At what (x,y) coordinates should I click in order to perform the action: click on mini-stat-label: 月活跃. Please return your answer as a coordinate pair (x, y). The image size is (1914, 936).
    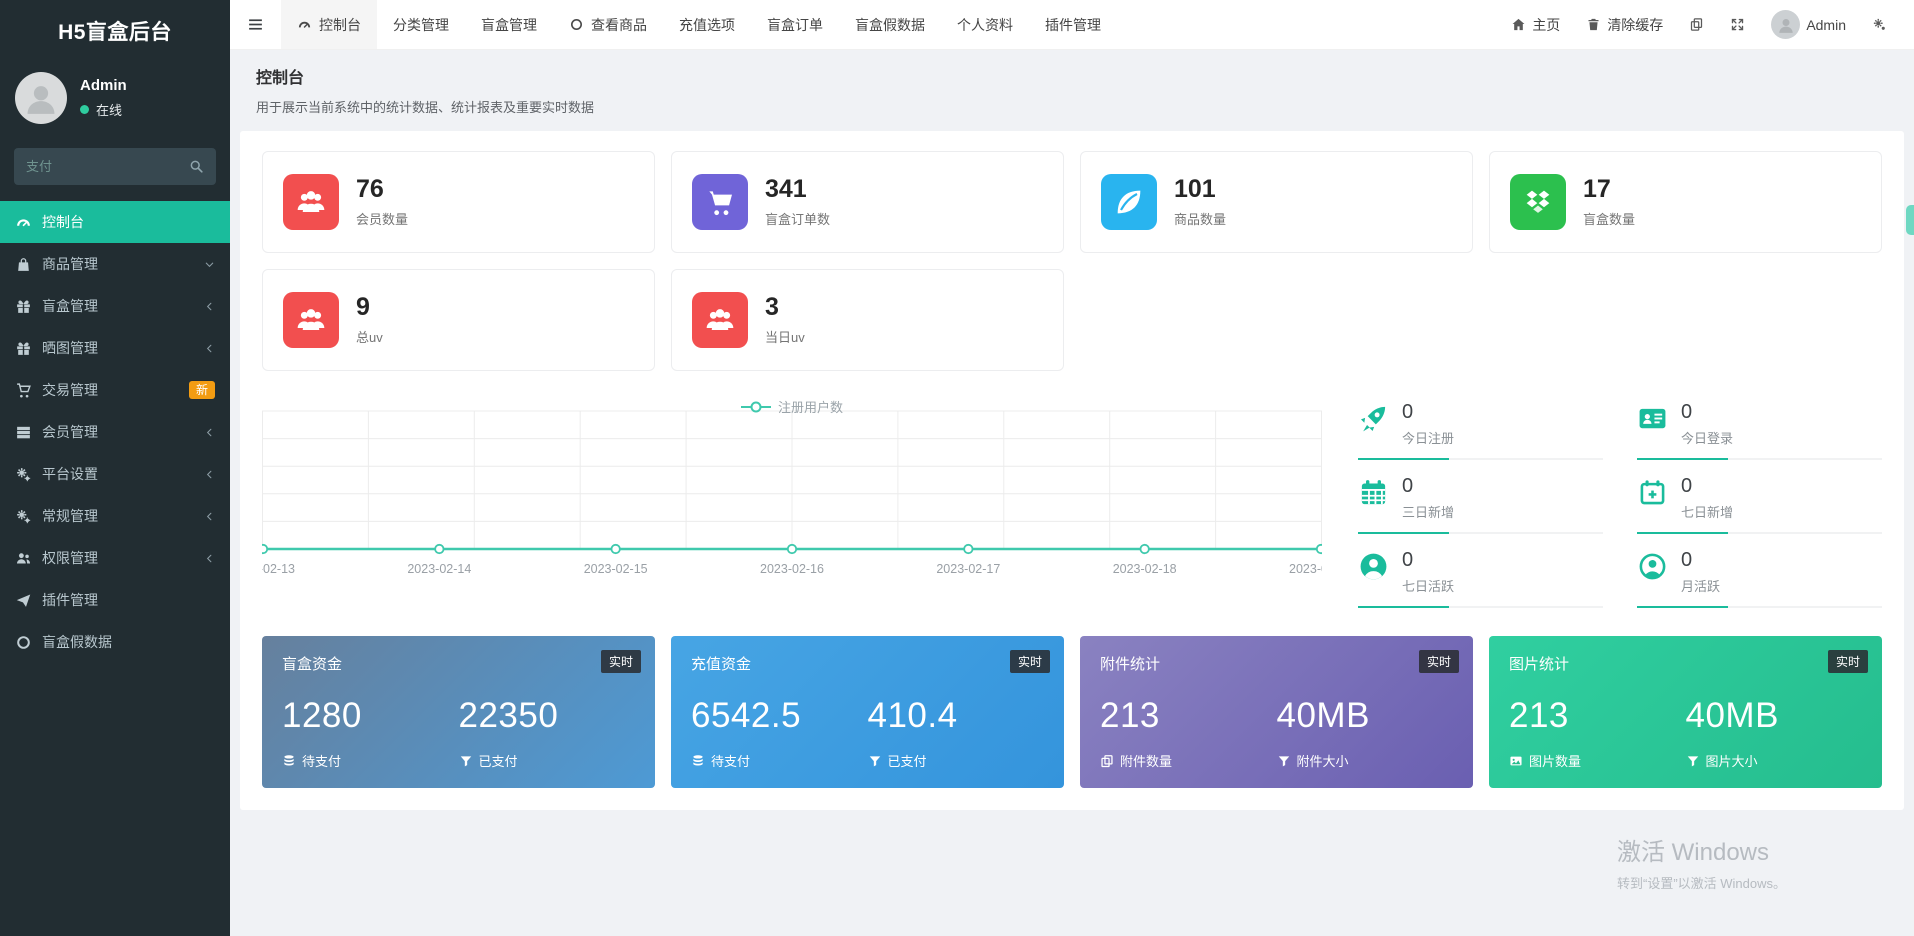
    Looking at the image, I should click on (1701, 586).